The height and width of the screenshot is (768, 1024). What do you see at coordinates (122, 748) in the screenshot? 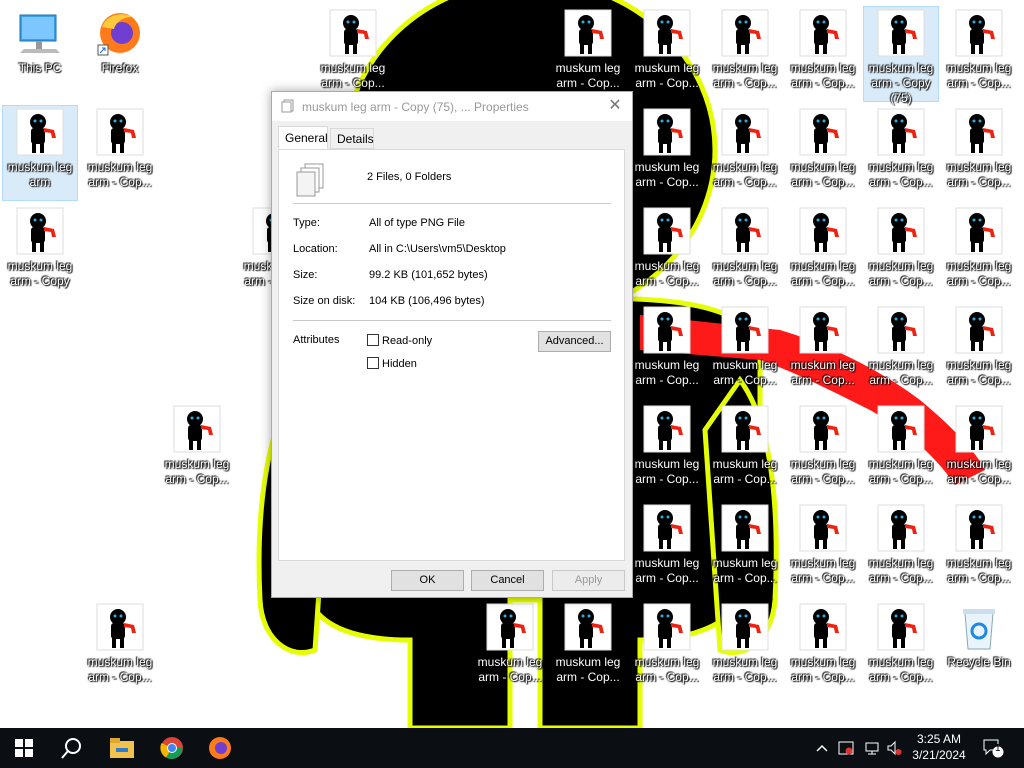
I see `file-explorer-button` at bounding box center [122, 748].